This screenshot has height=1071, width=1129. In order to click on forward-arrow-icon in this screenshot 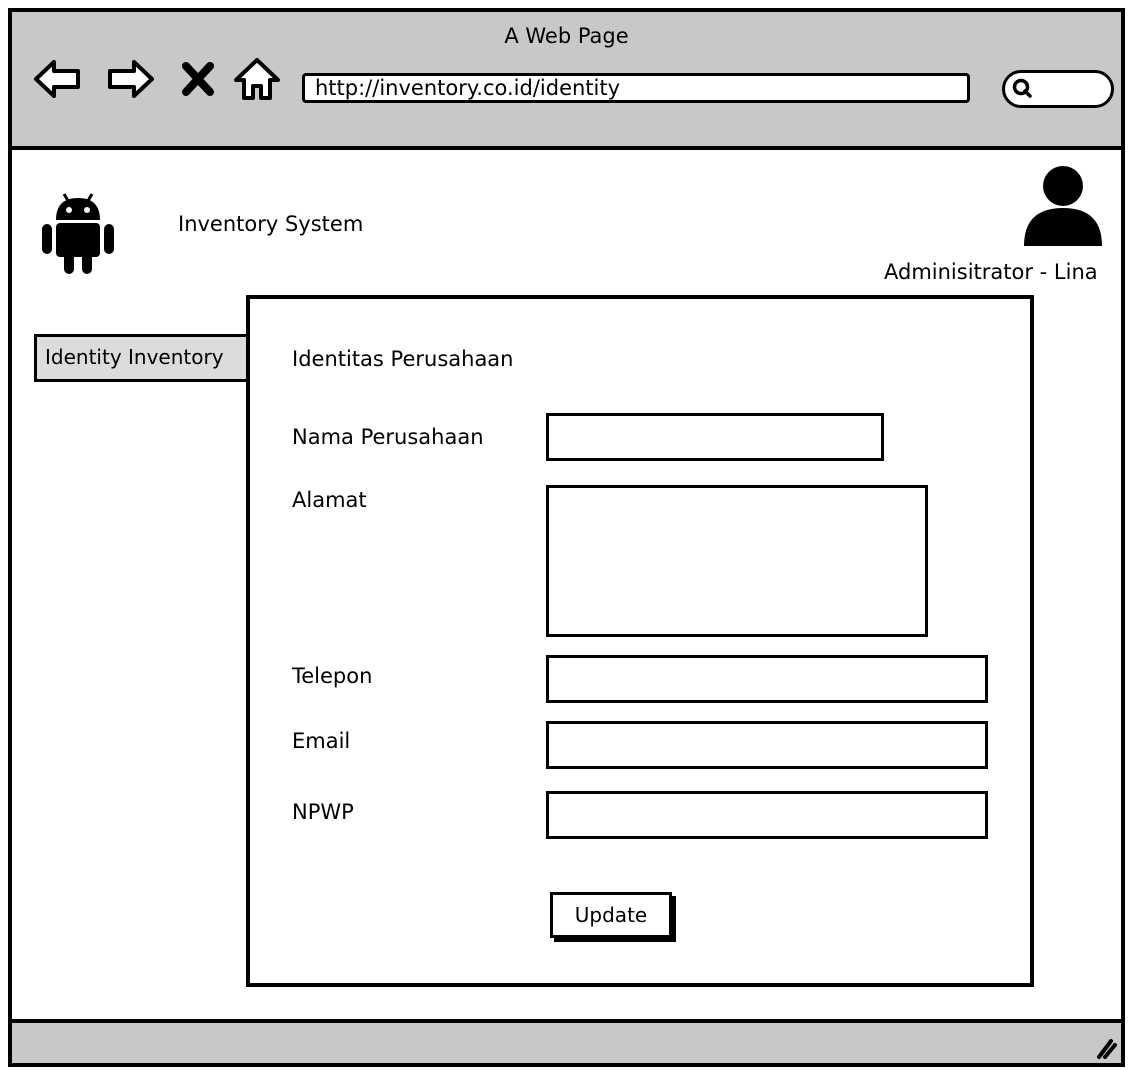, I will do `click(131, 79)`.